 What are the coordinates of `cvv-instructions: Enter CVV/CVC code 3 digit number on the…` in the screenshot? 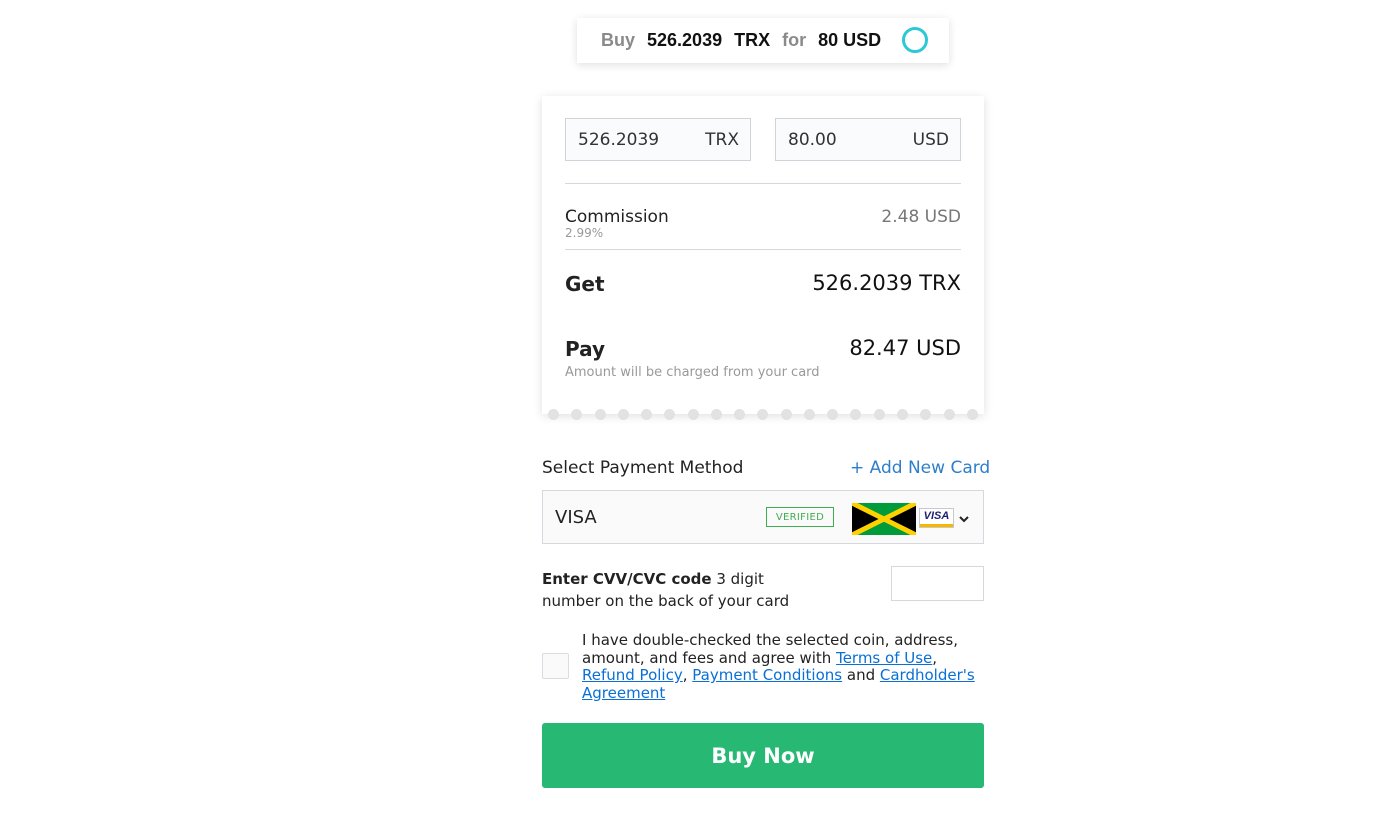 It's located at (682, 590).